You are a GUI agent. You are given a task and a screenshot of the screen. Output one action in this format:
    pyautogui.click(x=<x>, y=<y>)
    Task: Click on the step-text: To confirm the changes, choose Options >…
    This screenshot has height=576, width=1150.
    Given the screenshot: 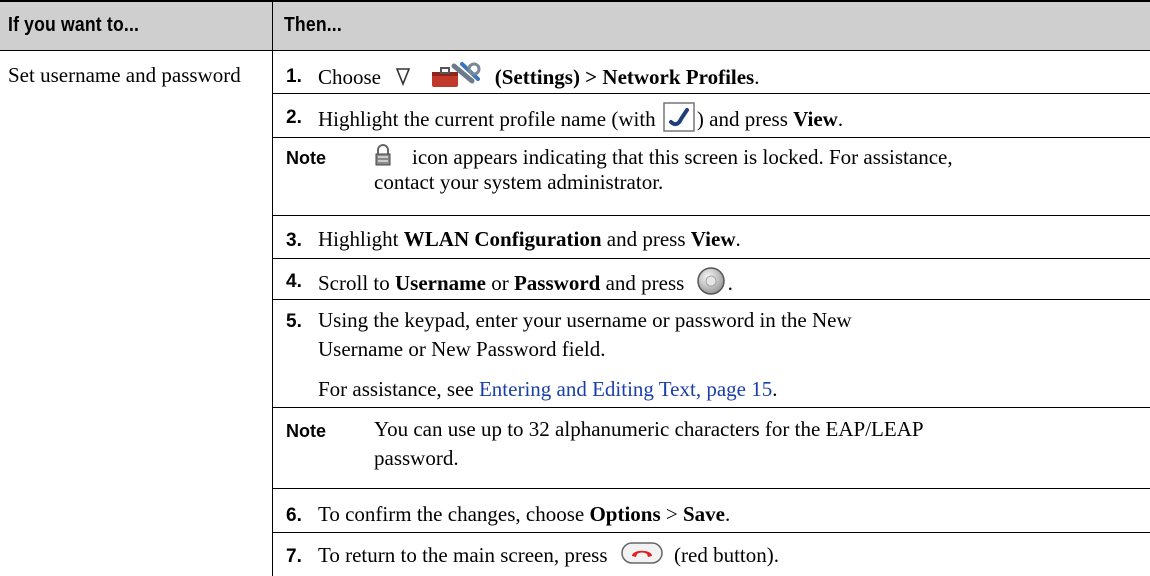 What is the action you would take?
    pyautogui.click(x=524, y=514)
    